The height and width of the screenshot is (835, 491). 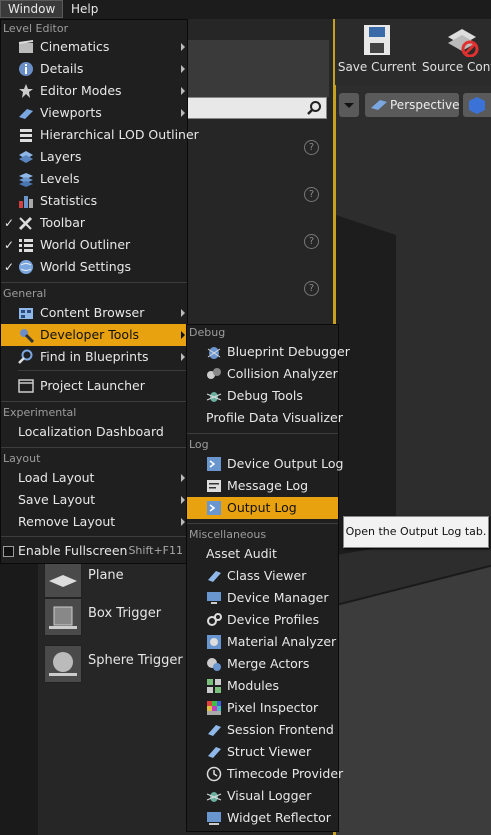 I want to click on help-menu: Help, so click(x=84, y=9).